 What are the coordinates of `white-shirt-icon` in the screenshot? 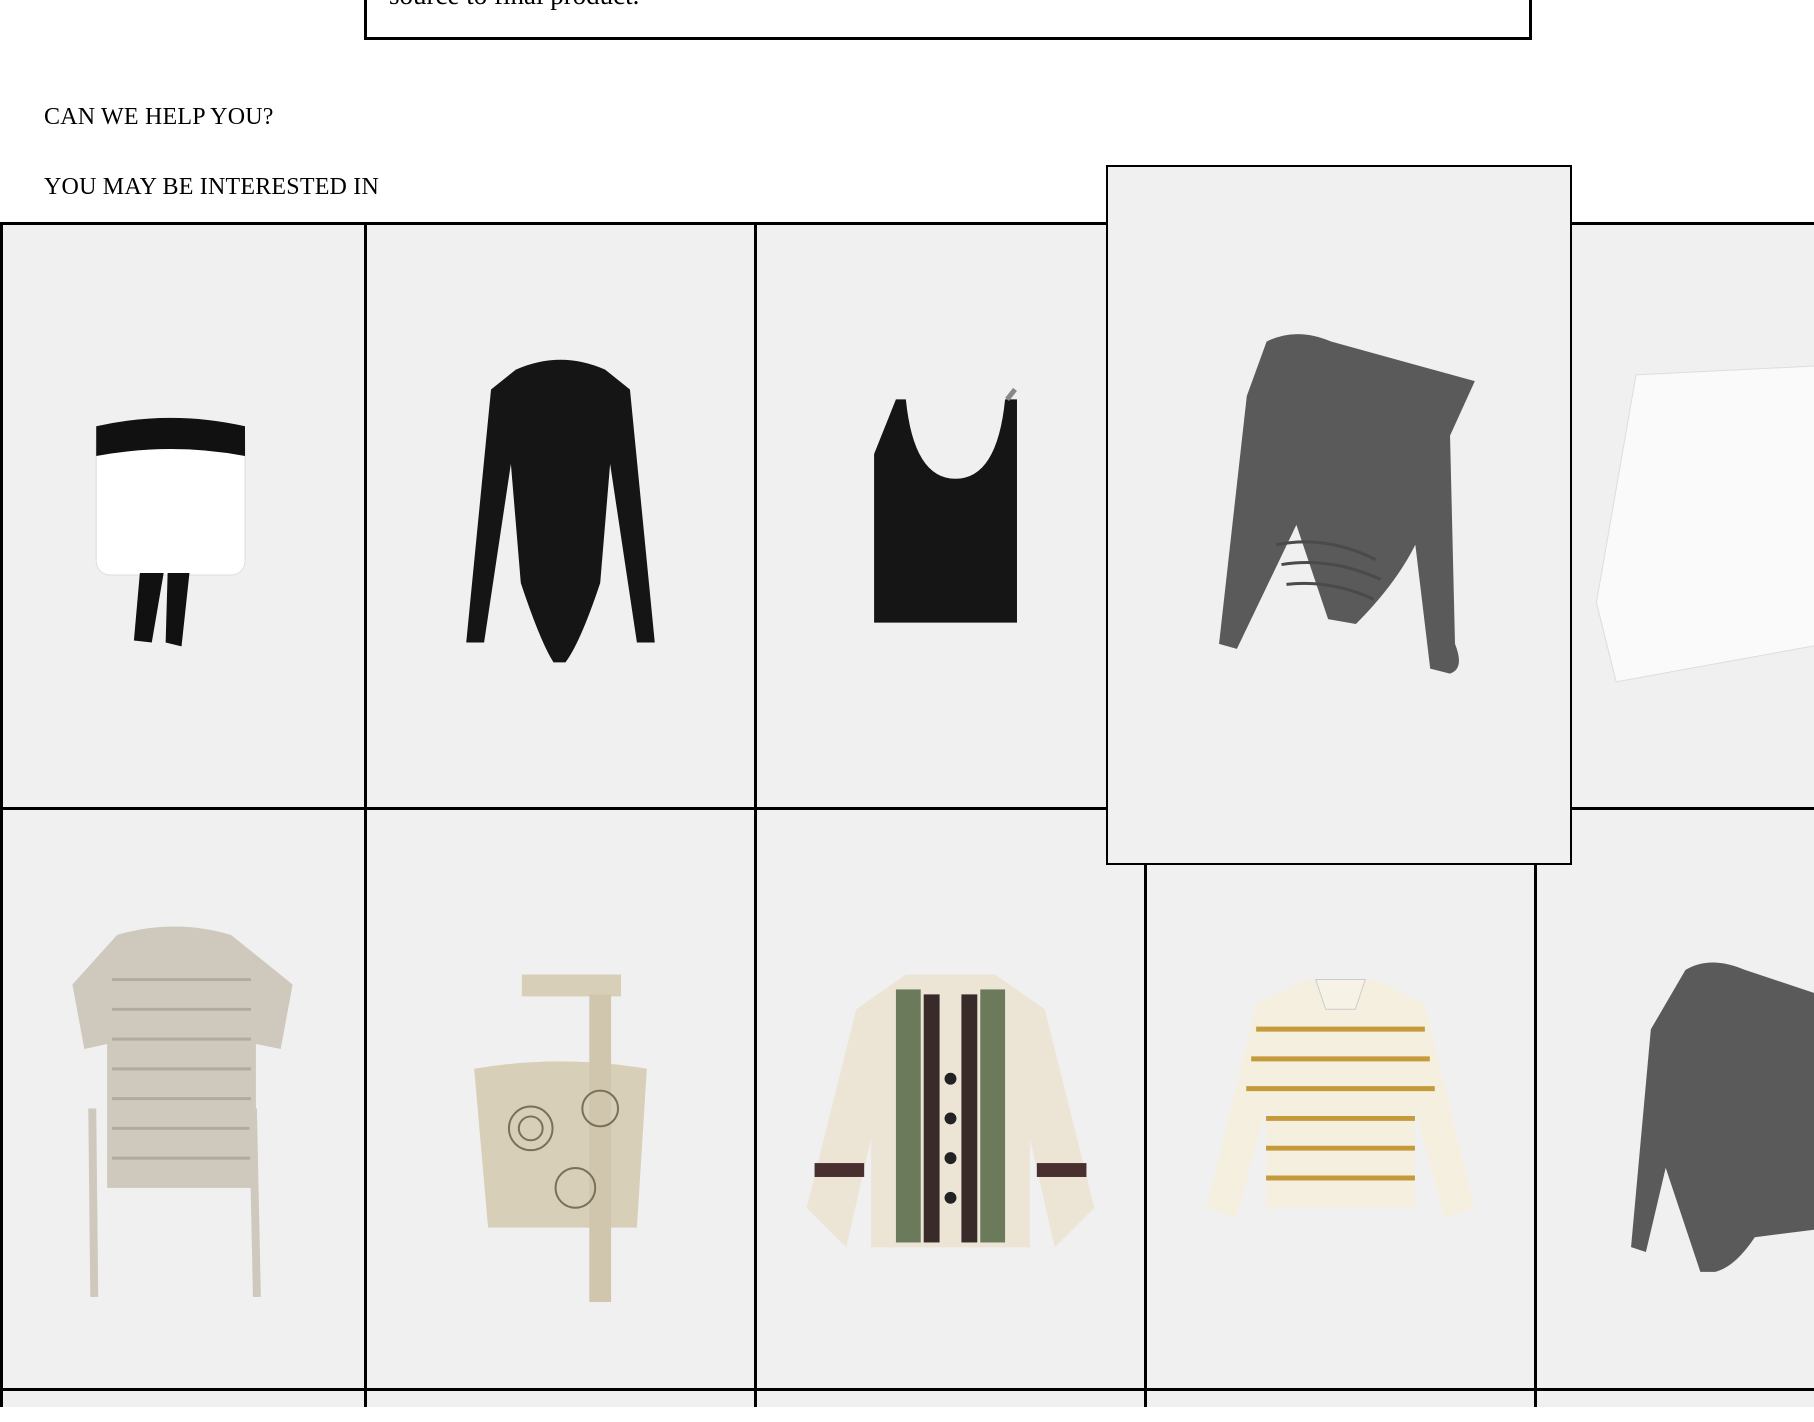 It's located at (1704, 524).